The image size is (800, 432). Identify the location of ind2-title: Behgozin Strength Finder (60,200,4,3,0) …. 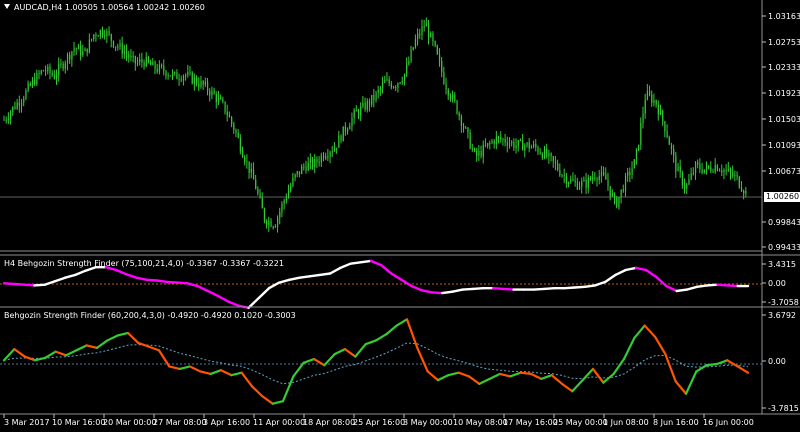
(150, 315).